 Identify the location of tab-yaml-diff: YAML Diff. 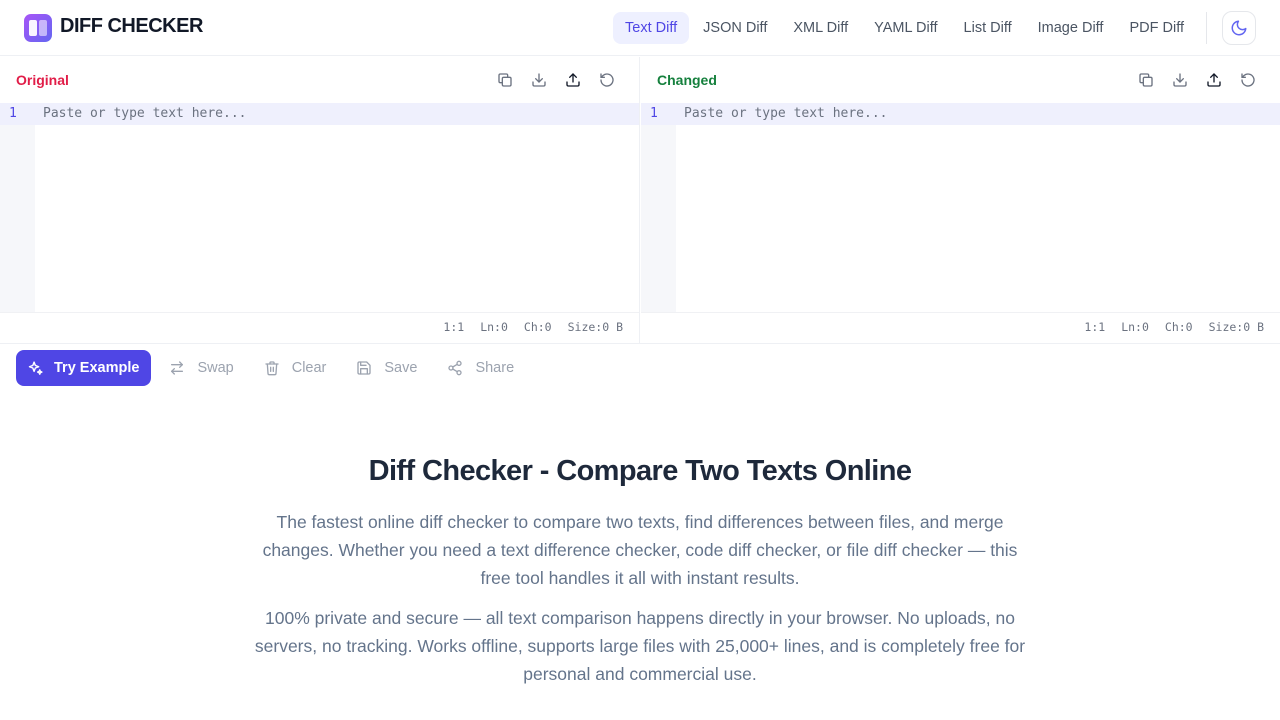
(905, 28).